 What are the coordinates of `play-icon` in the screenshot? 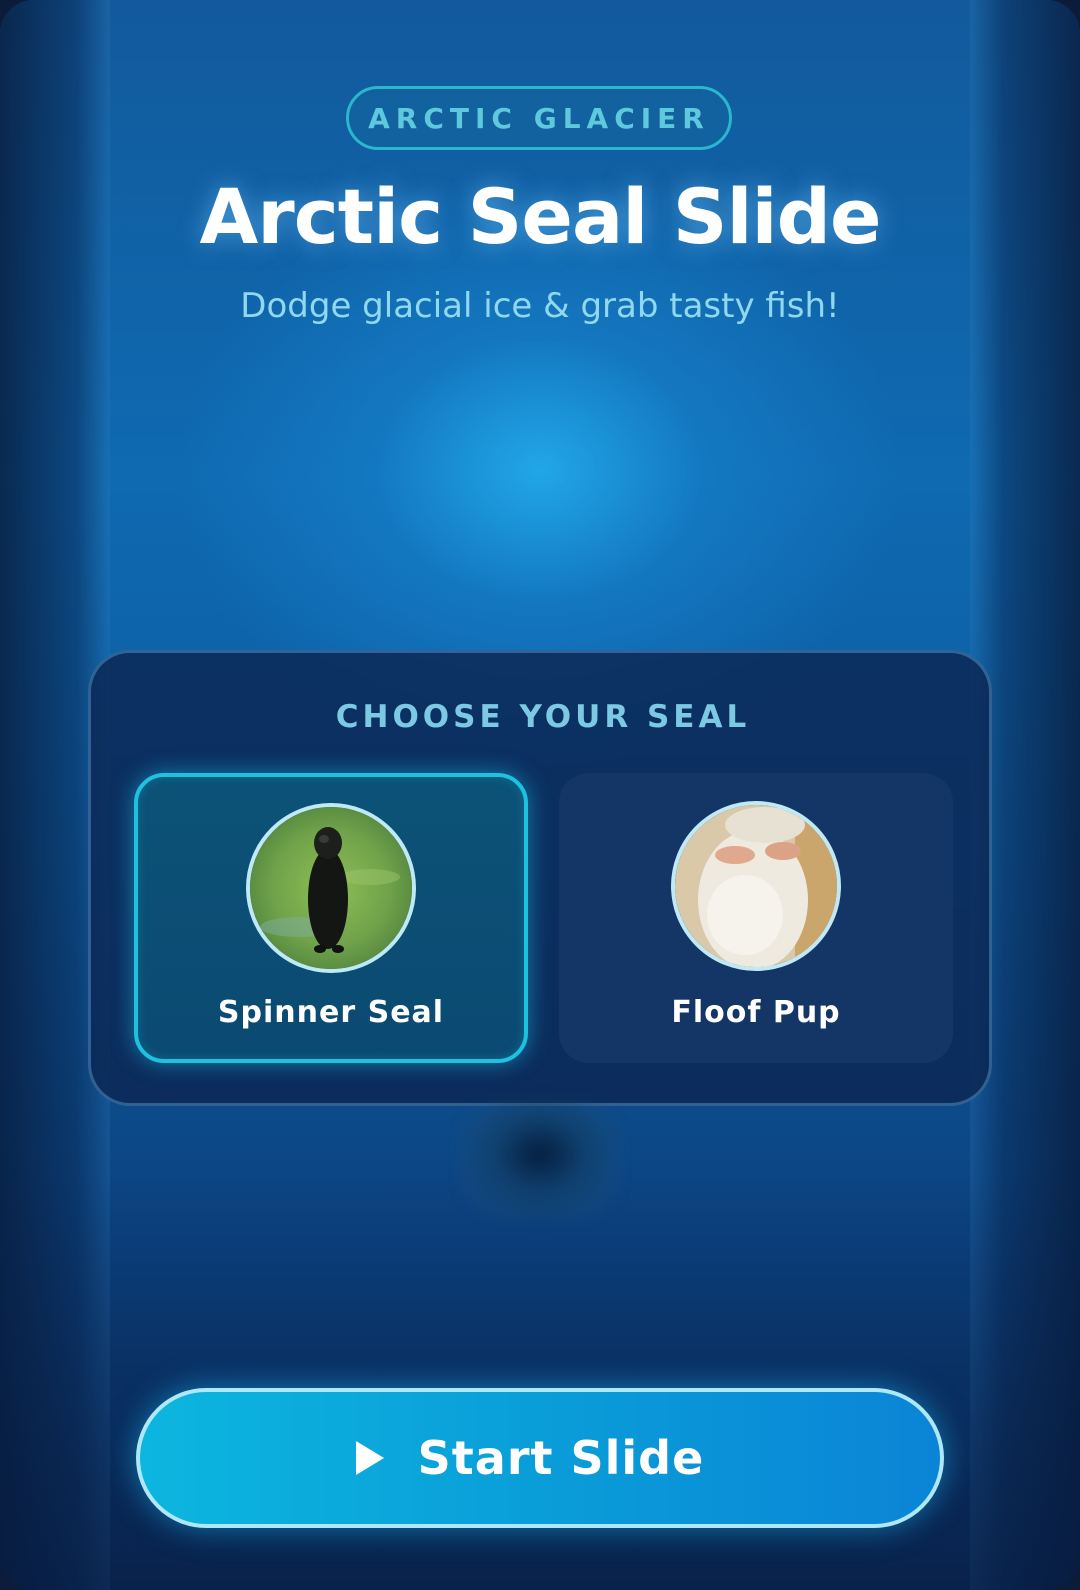 It's located at (369, 1458).